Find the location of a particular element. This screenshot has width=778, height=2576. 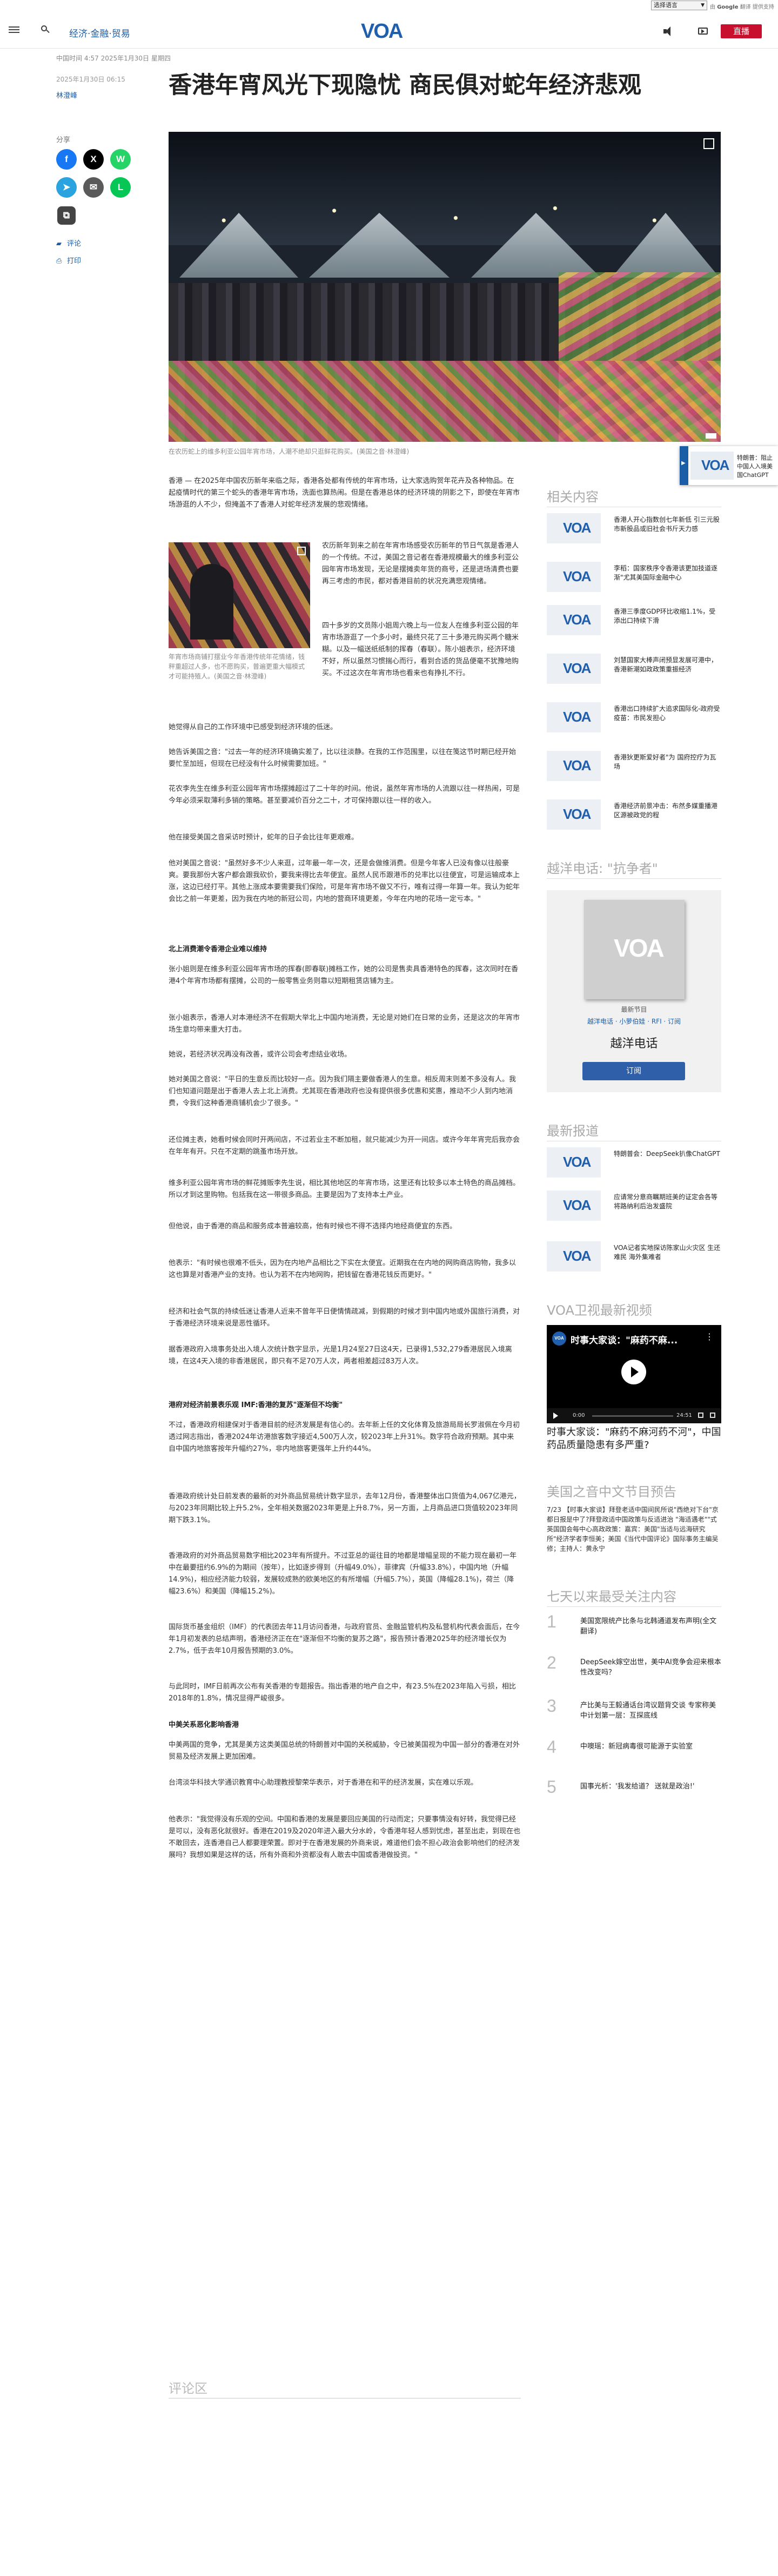

voa-logo: VOA is located at coordinates (389, 31).